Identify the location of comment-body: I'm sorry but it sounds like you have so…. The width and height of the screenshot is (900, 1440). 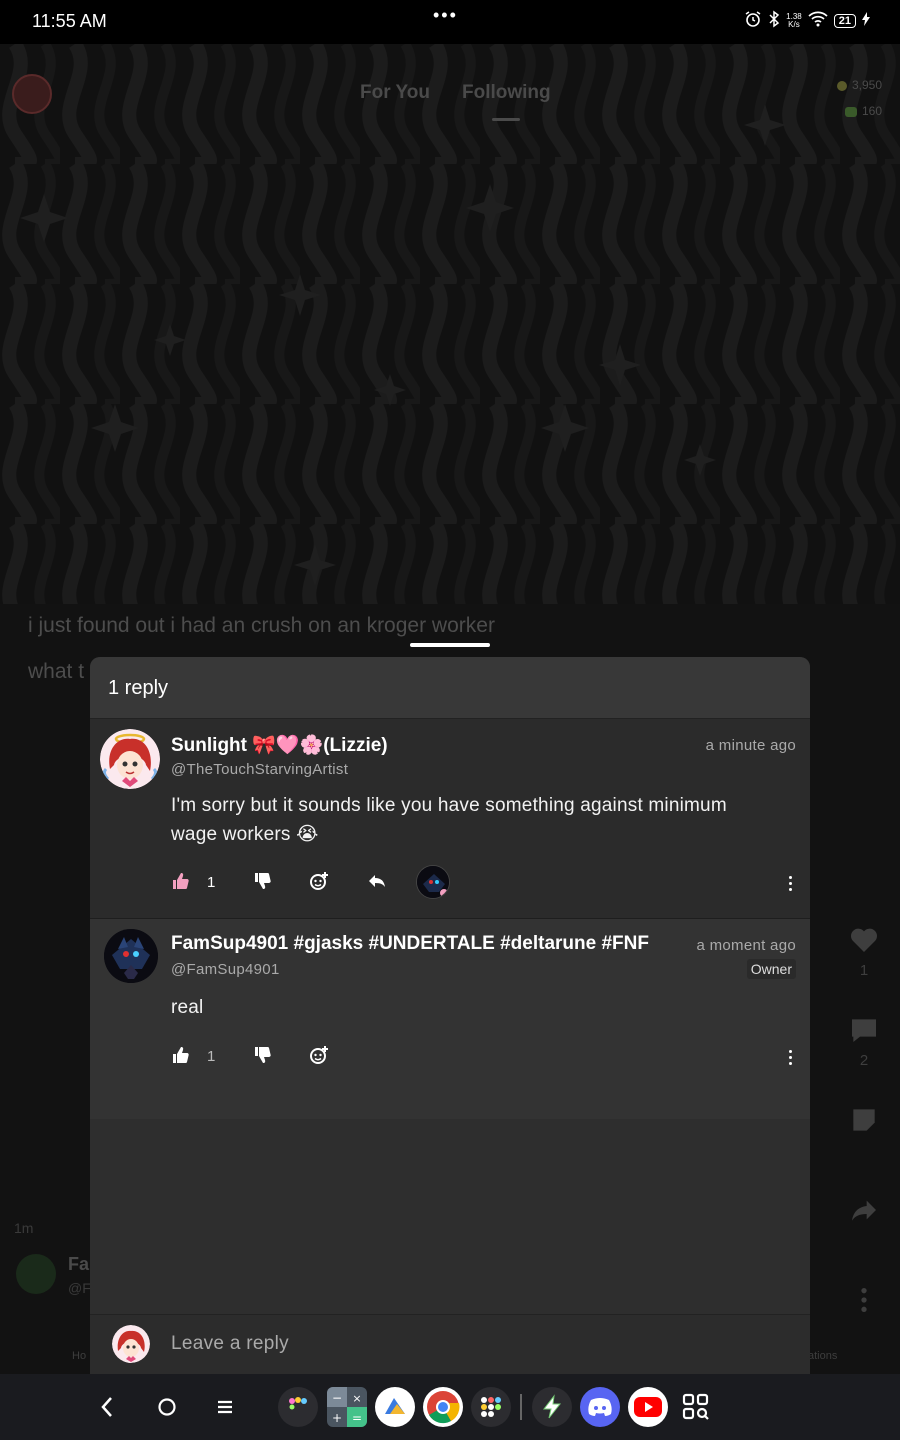
(449, 820).